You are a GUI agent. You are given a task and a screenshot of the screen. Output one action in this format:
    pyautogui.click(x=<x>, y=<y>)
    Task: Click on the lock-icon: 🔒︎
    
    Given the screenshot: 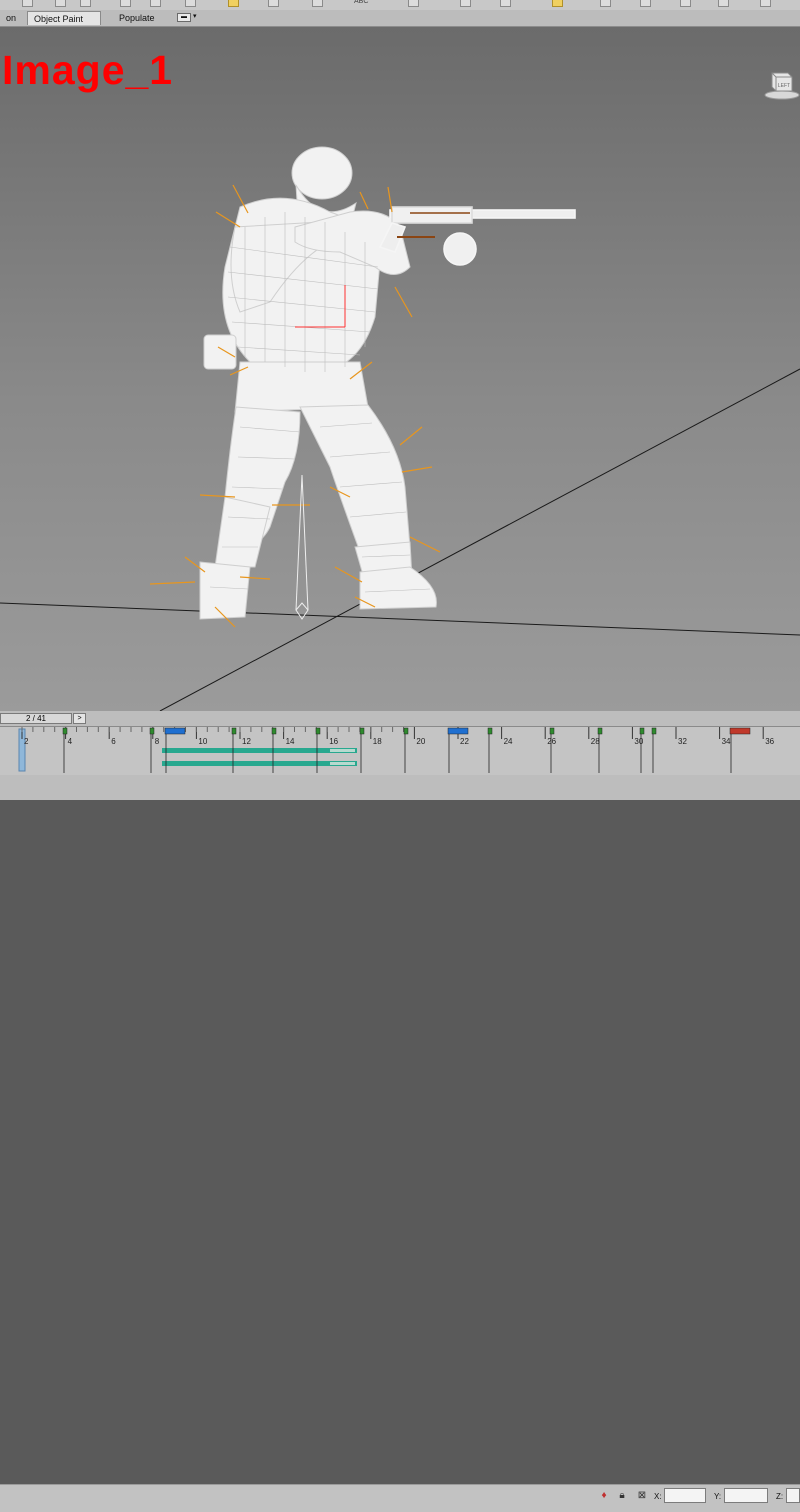 What is the action you would take?
    pyautogui.click(x=622, y=1496)
    